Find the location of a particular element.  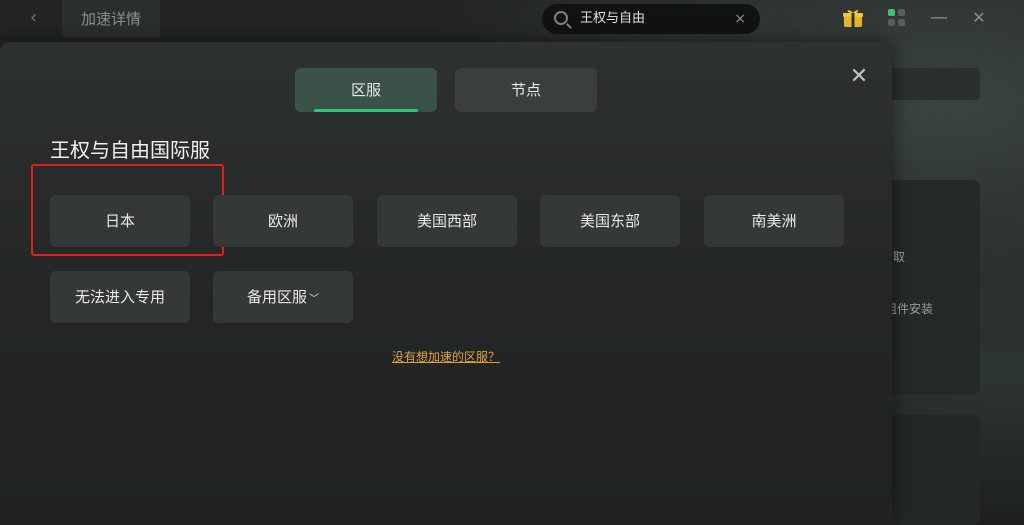

window-close-button: ✕ is located at coordinates (979, 18).